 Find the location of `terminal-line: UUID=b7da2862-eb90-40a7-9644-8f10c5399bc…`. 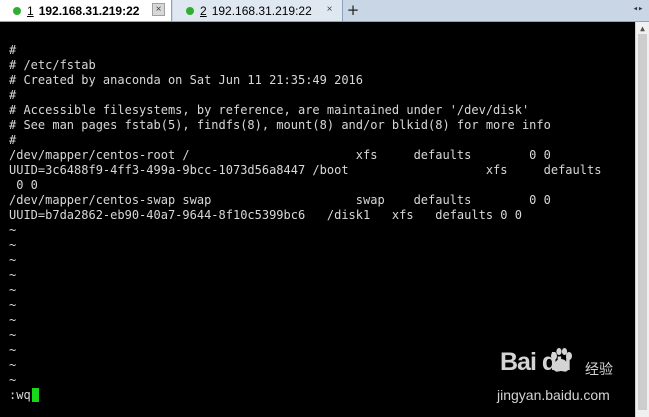

terminal-line: UUID=b7da2862-eb90-40a7-9644-8f10c5399bc… is located at coordinates (265, 215).